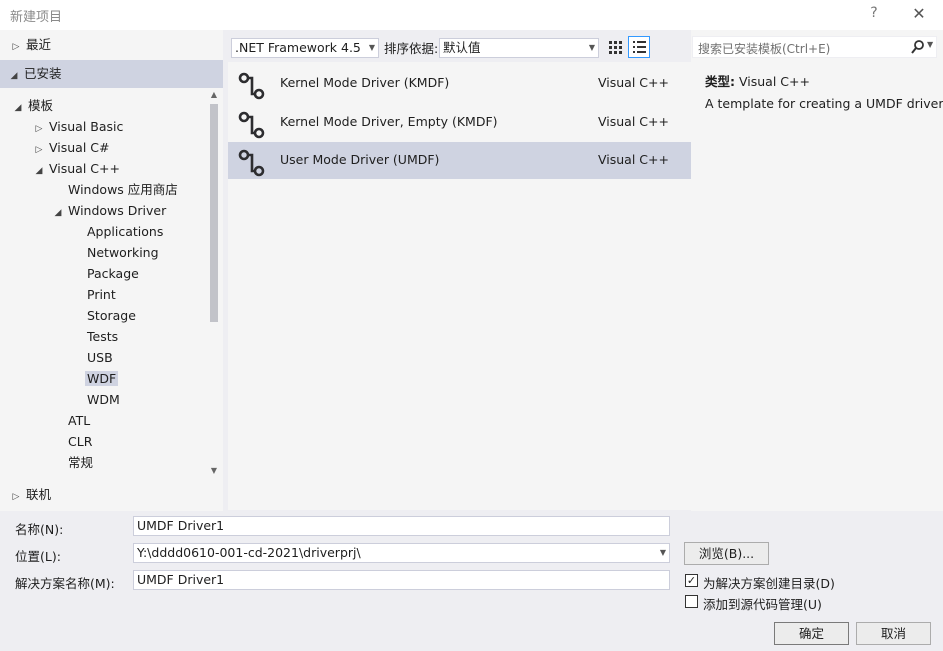 This screenshot has width=943, height=651. What do you see at coordinates (123, 252) in the screenshot?
I see `tree-item-networking: Networking` at bounding box center [123, 252].